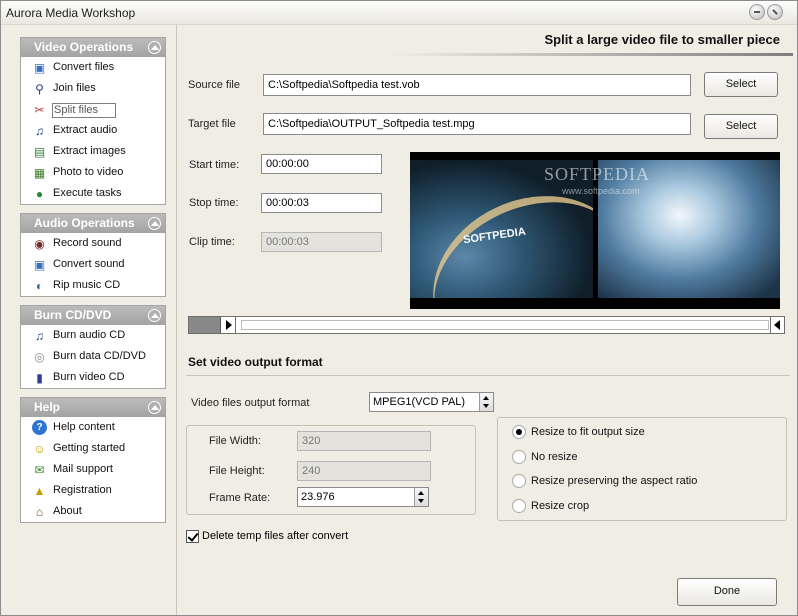 This screenshot has width=798, height=616. Describe the element at coordinates (93, 285) in the screenshot. I see `sidebar-item-rip-music-cd: ◐ Rip music CD` at that location.